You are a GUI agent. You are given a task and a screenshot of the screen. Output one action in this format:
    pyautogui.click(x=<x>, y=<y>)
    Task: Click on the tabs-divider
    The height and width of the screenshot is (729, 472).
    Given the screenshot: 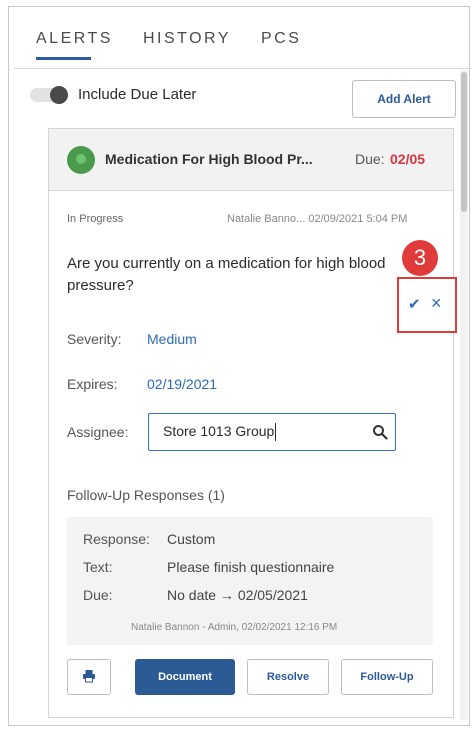 What is the action you would take?
    pyautogui.click(x=243, y=68)
    